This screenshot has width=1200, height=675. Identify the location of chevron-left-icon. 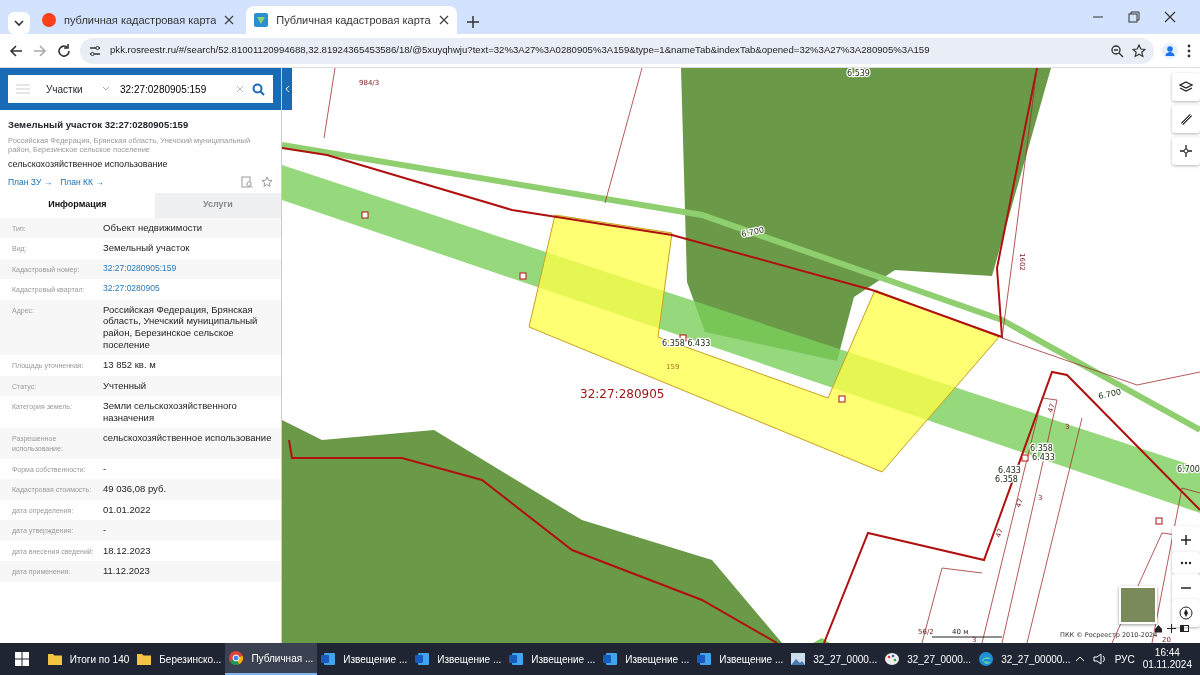
(287, 89).